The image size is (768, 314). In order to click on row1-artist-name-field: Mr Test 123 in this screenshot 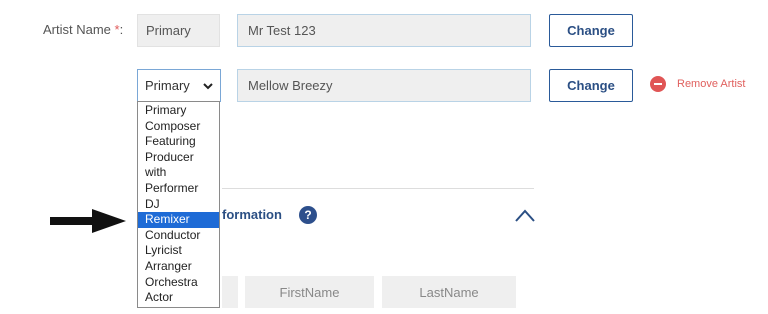, I will do `click(384, 30)`.